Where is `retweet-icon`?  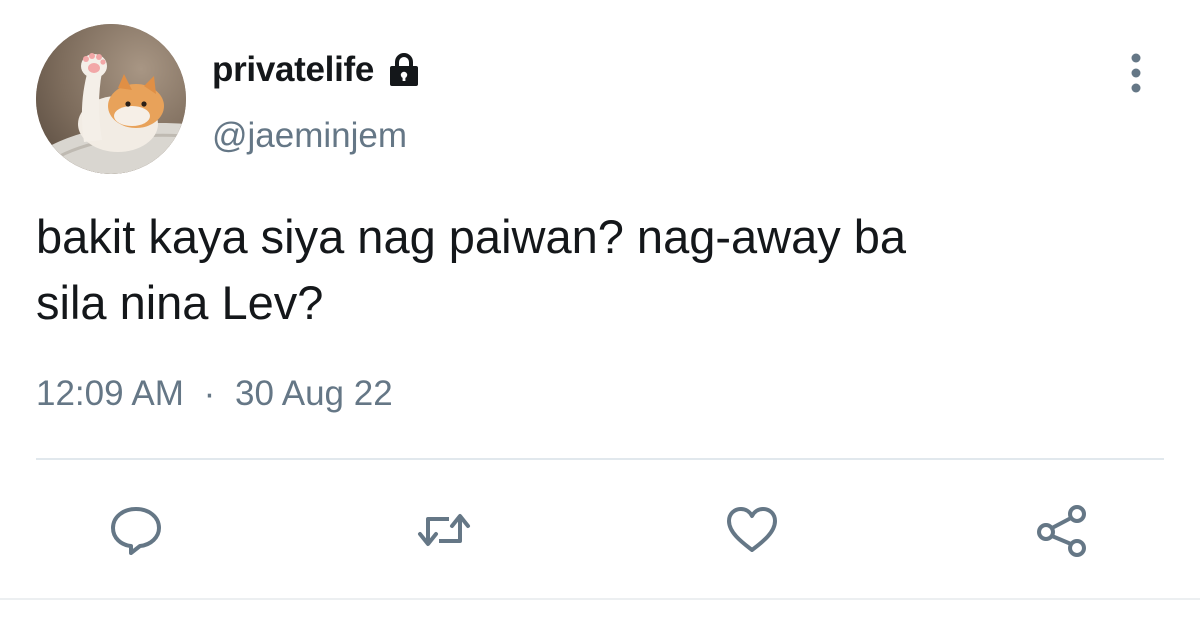 retweet-icon is located at coordinates (444, 530).